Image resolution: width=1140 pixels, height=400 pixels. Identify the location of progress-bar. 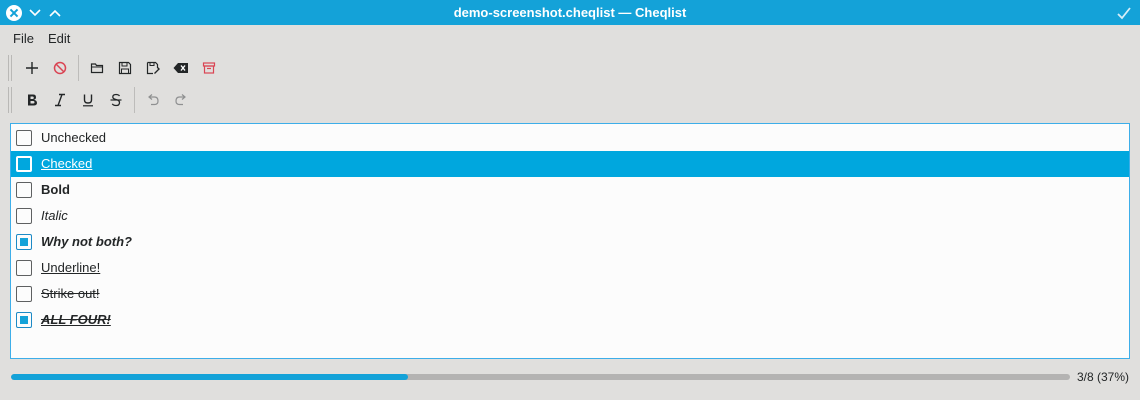
(540, 377).